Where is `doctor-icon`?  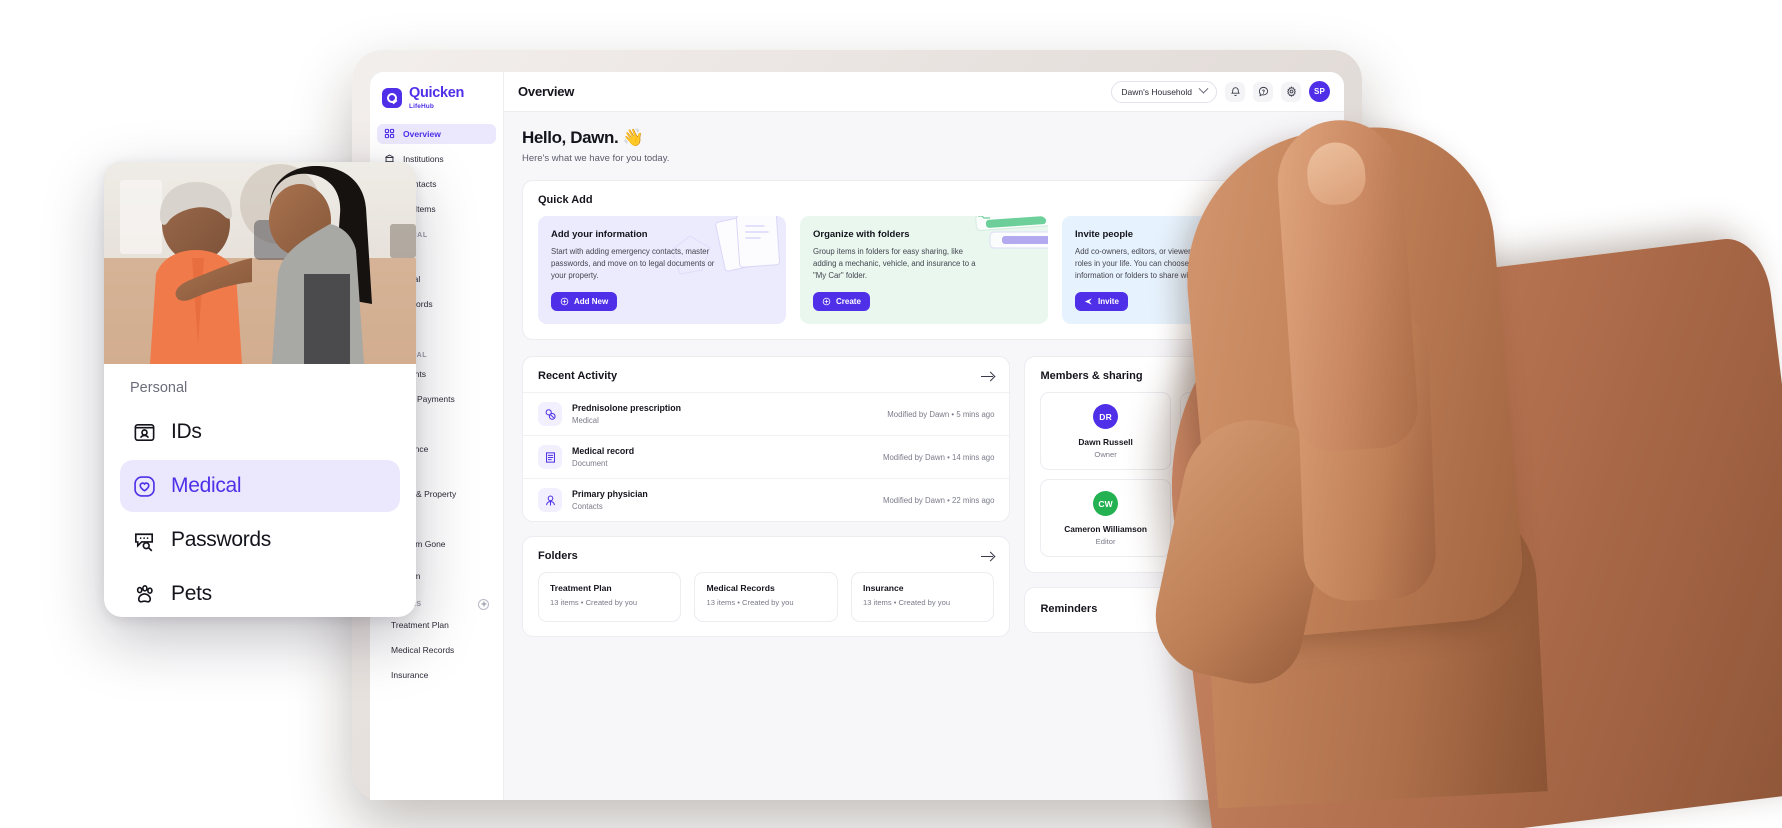 doctor-icon is located at coordinates (550, 500).